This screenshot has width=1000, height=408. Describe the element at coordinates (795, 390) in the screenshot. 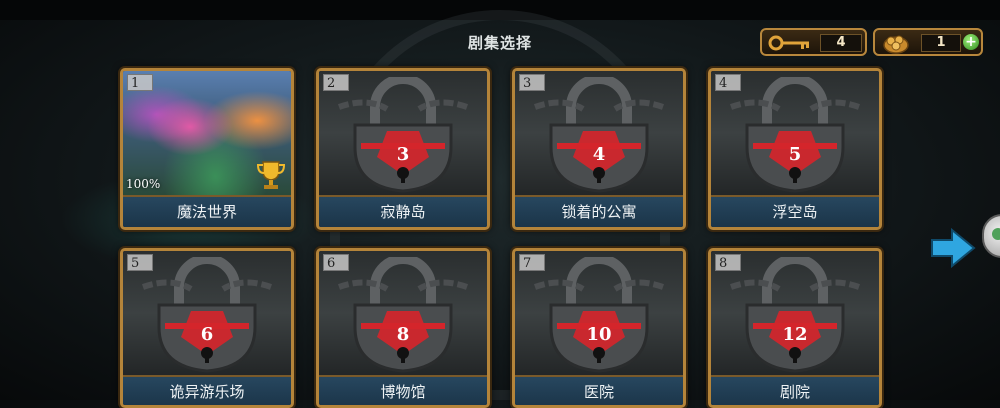

I see `episode-title: 剧院` at that location.